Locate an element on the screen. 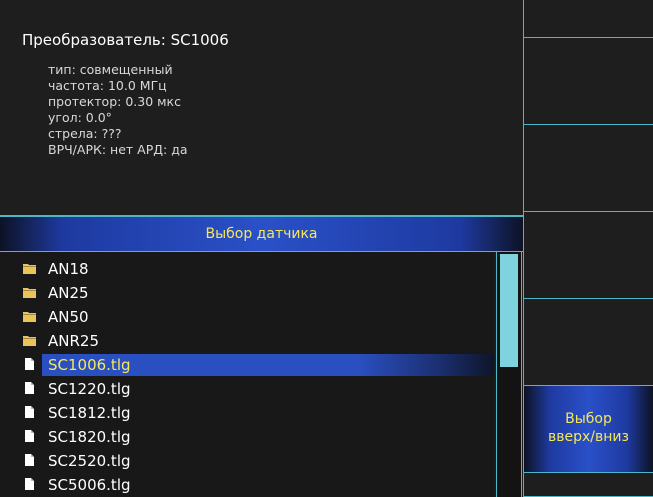  transducer-title: Преобразователь: SC1006 is located at coordinates (125, 40).